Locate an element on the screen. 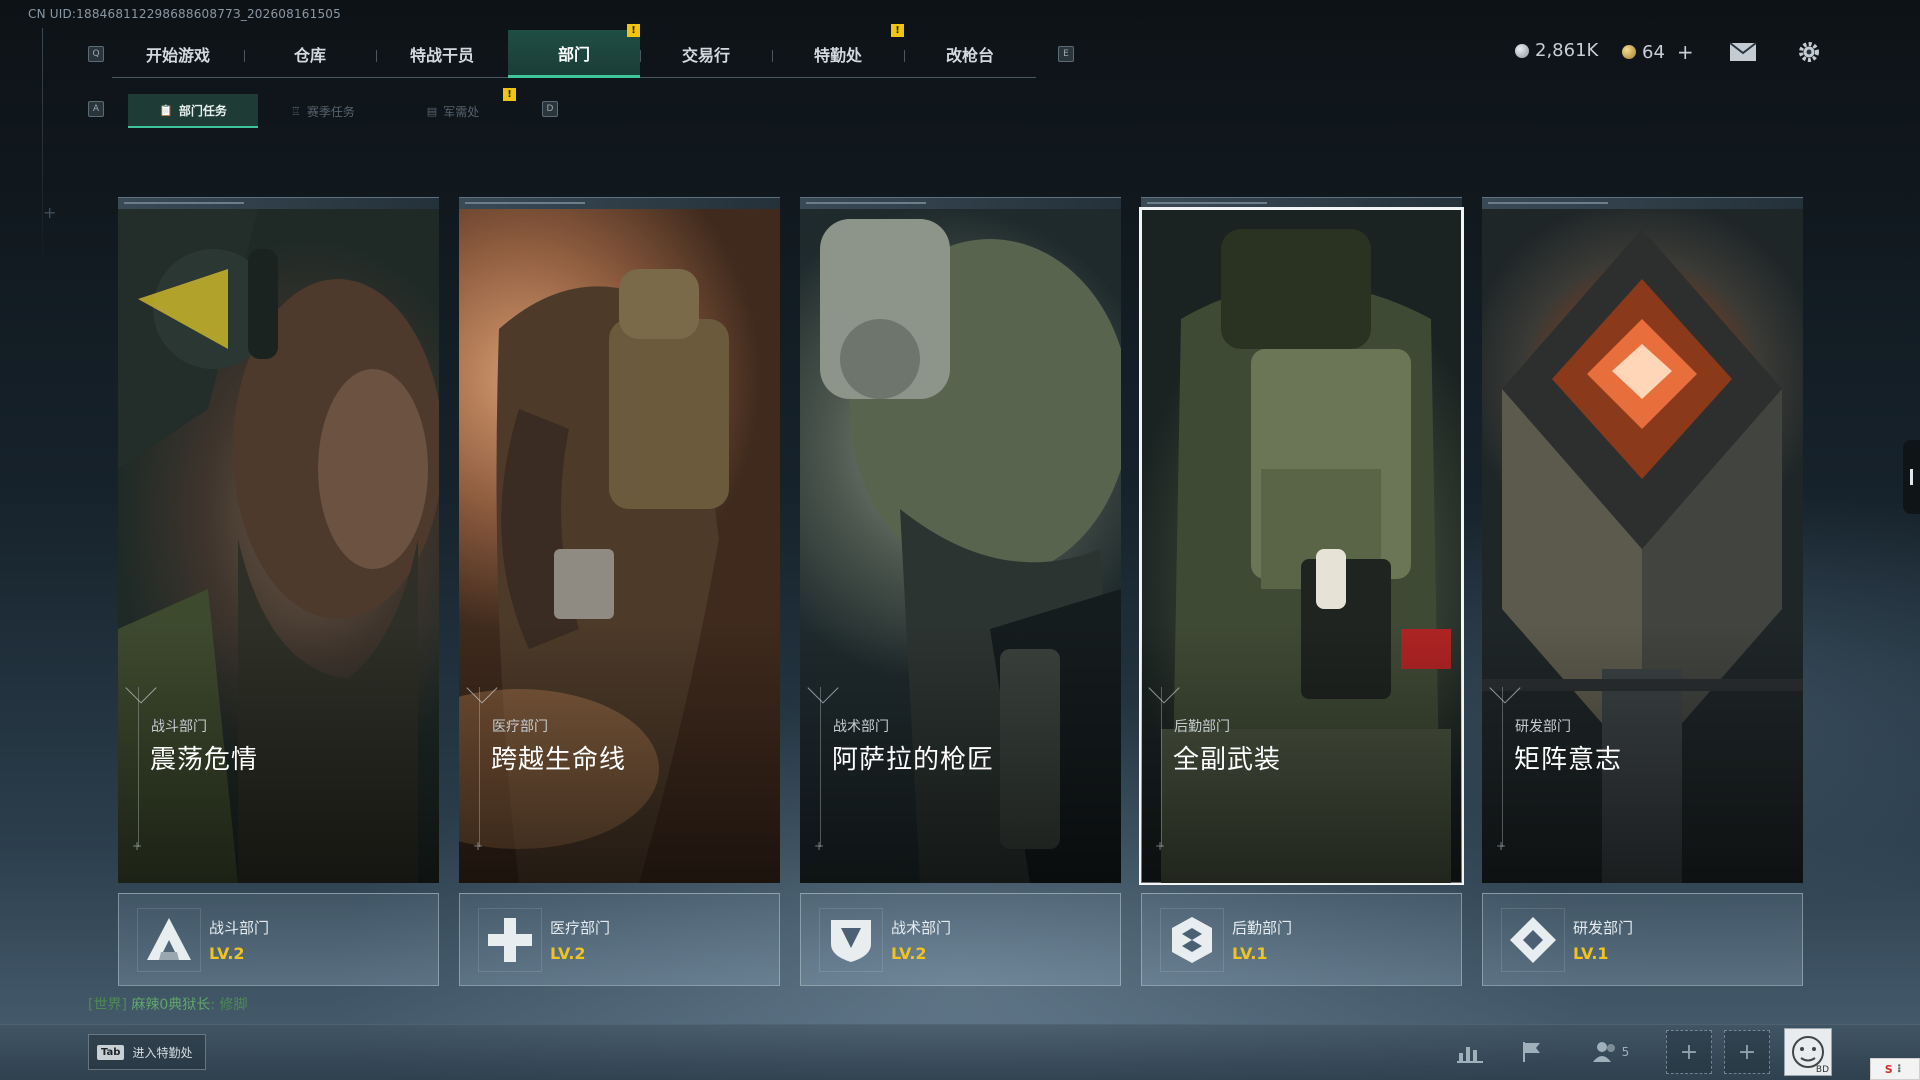  chat-sender: 麻辣0典狱长 is located at coordinates (171, 1005).